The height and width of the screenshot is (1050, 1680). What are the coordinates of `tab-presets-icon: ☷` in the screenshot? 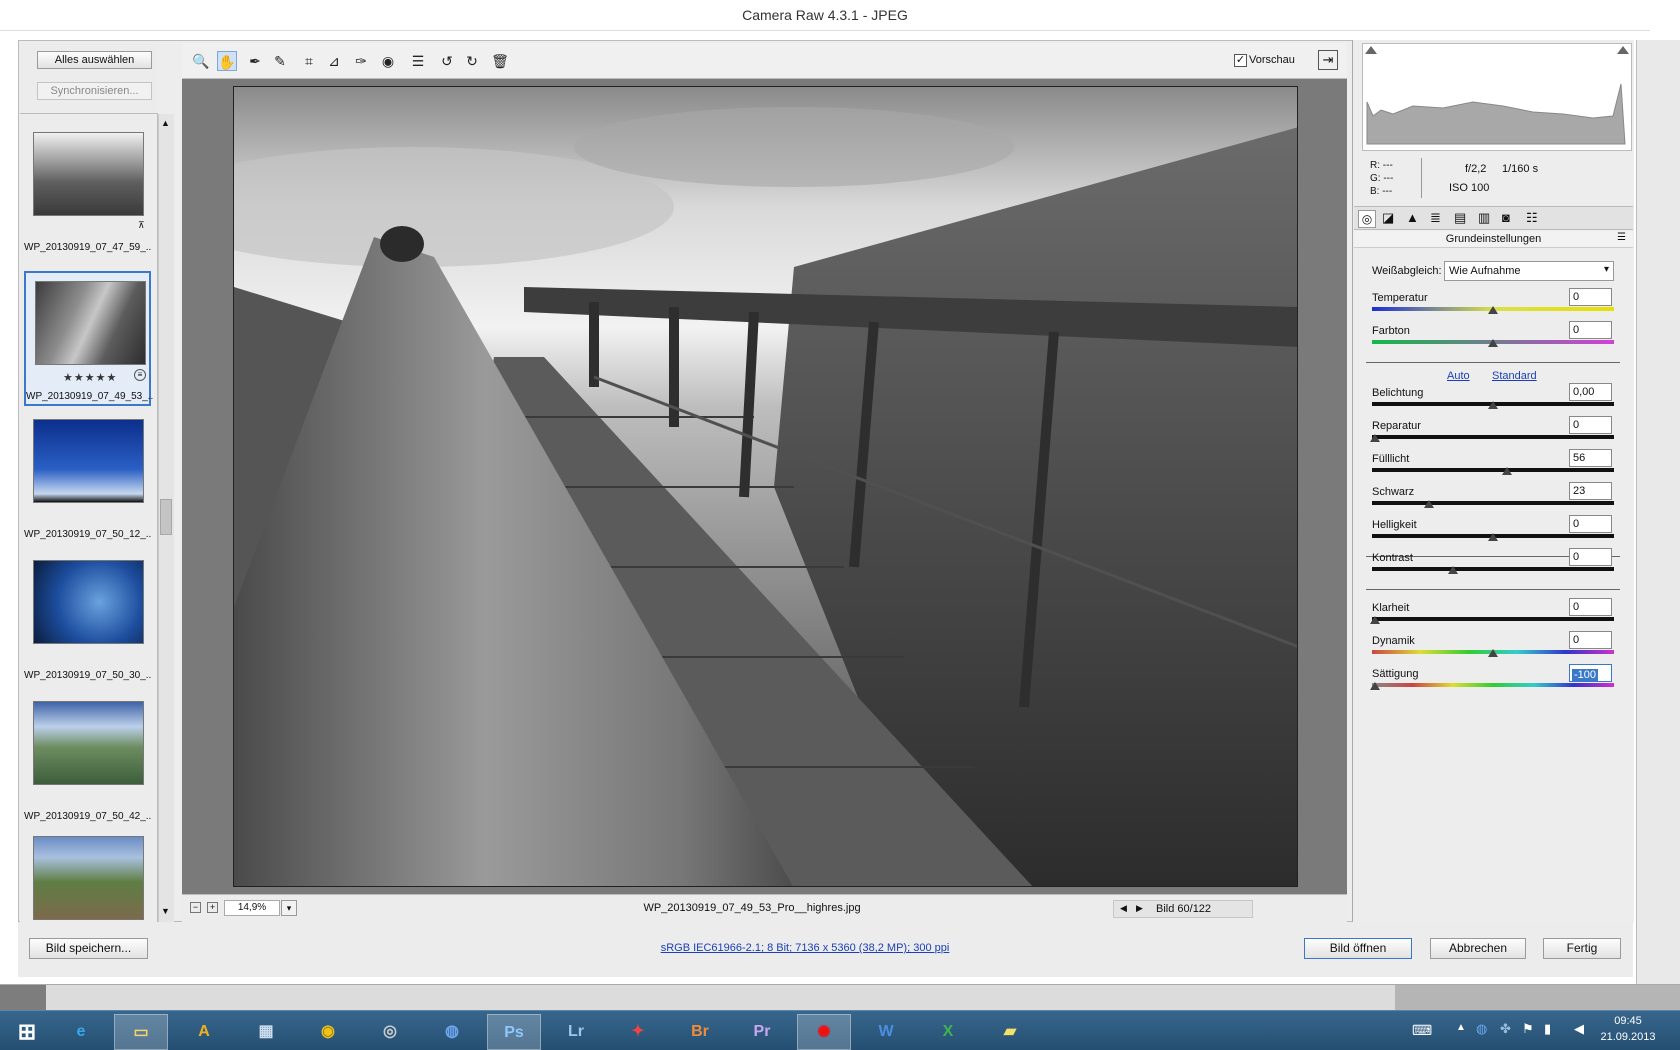 It's located at (1532, 218).